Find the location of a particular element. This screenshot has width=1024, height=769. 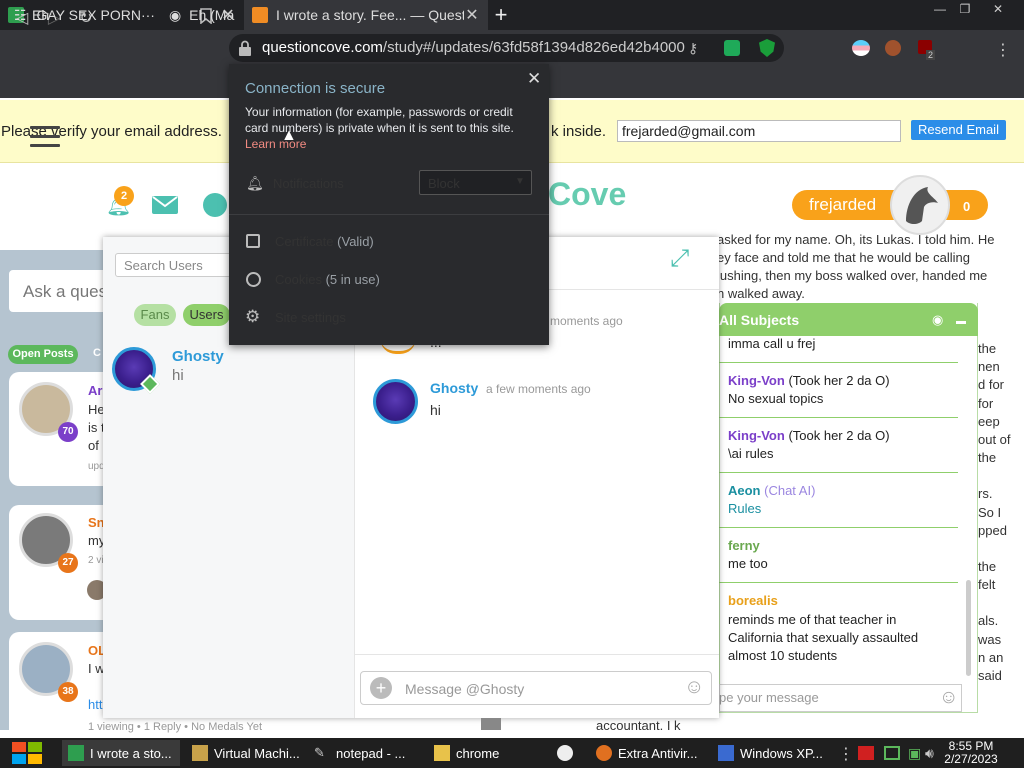

display-tray-icon: ▣ is located at coordinates (914, 753).